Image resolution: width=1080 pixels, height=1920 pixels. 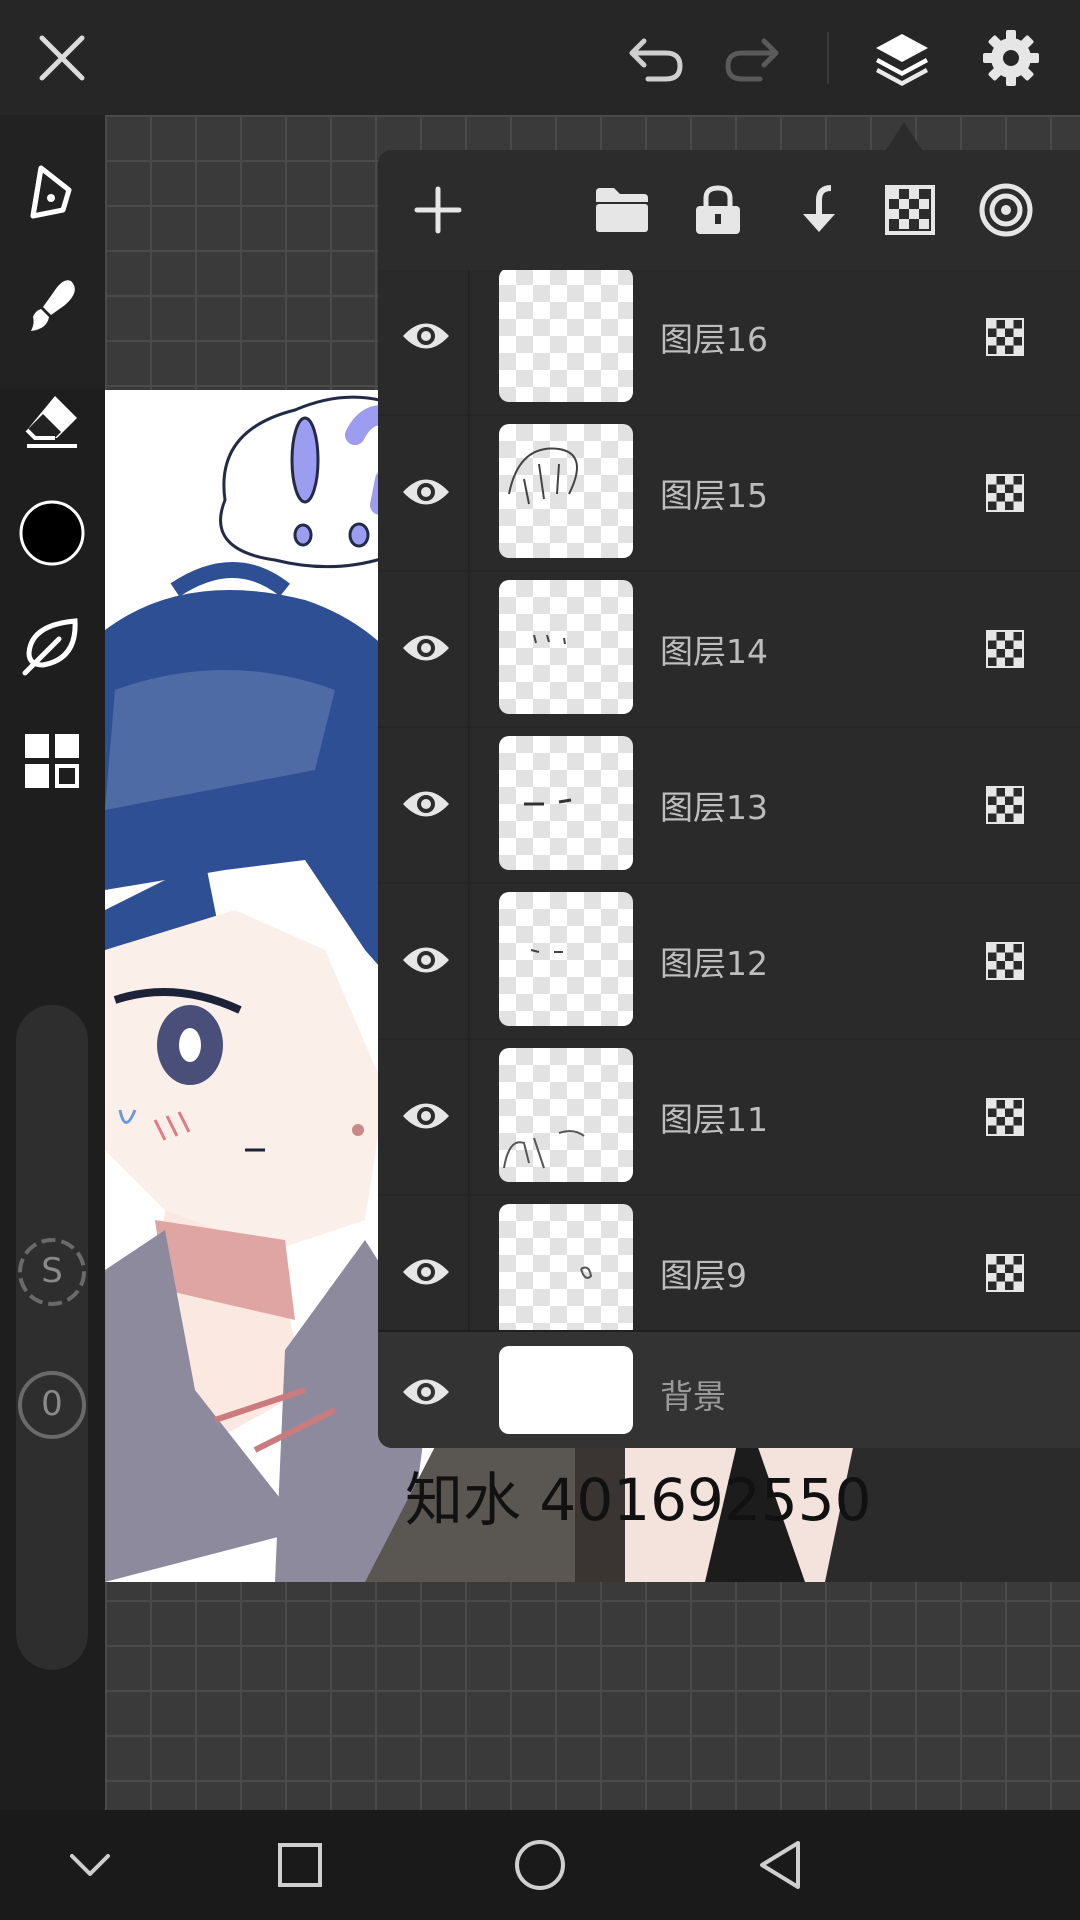 I want to click on merge-down-icon, so click(x=814, y=210).